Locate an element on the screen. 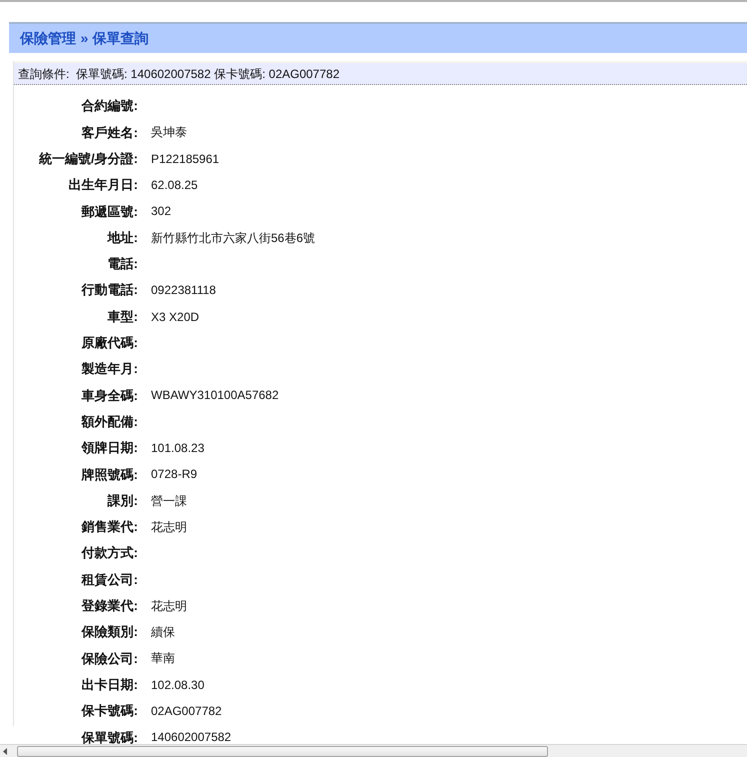 Image resolution: width=747 pixels, height=757 pixels. field-label: 合約編號: is located at coordinates (109, 106).